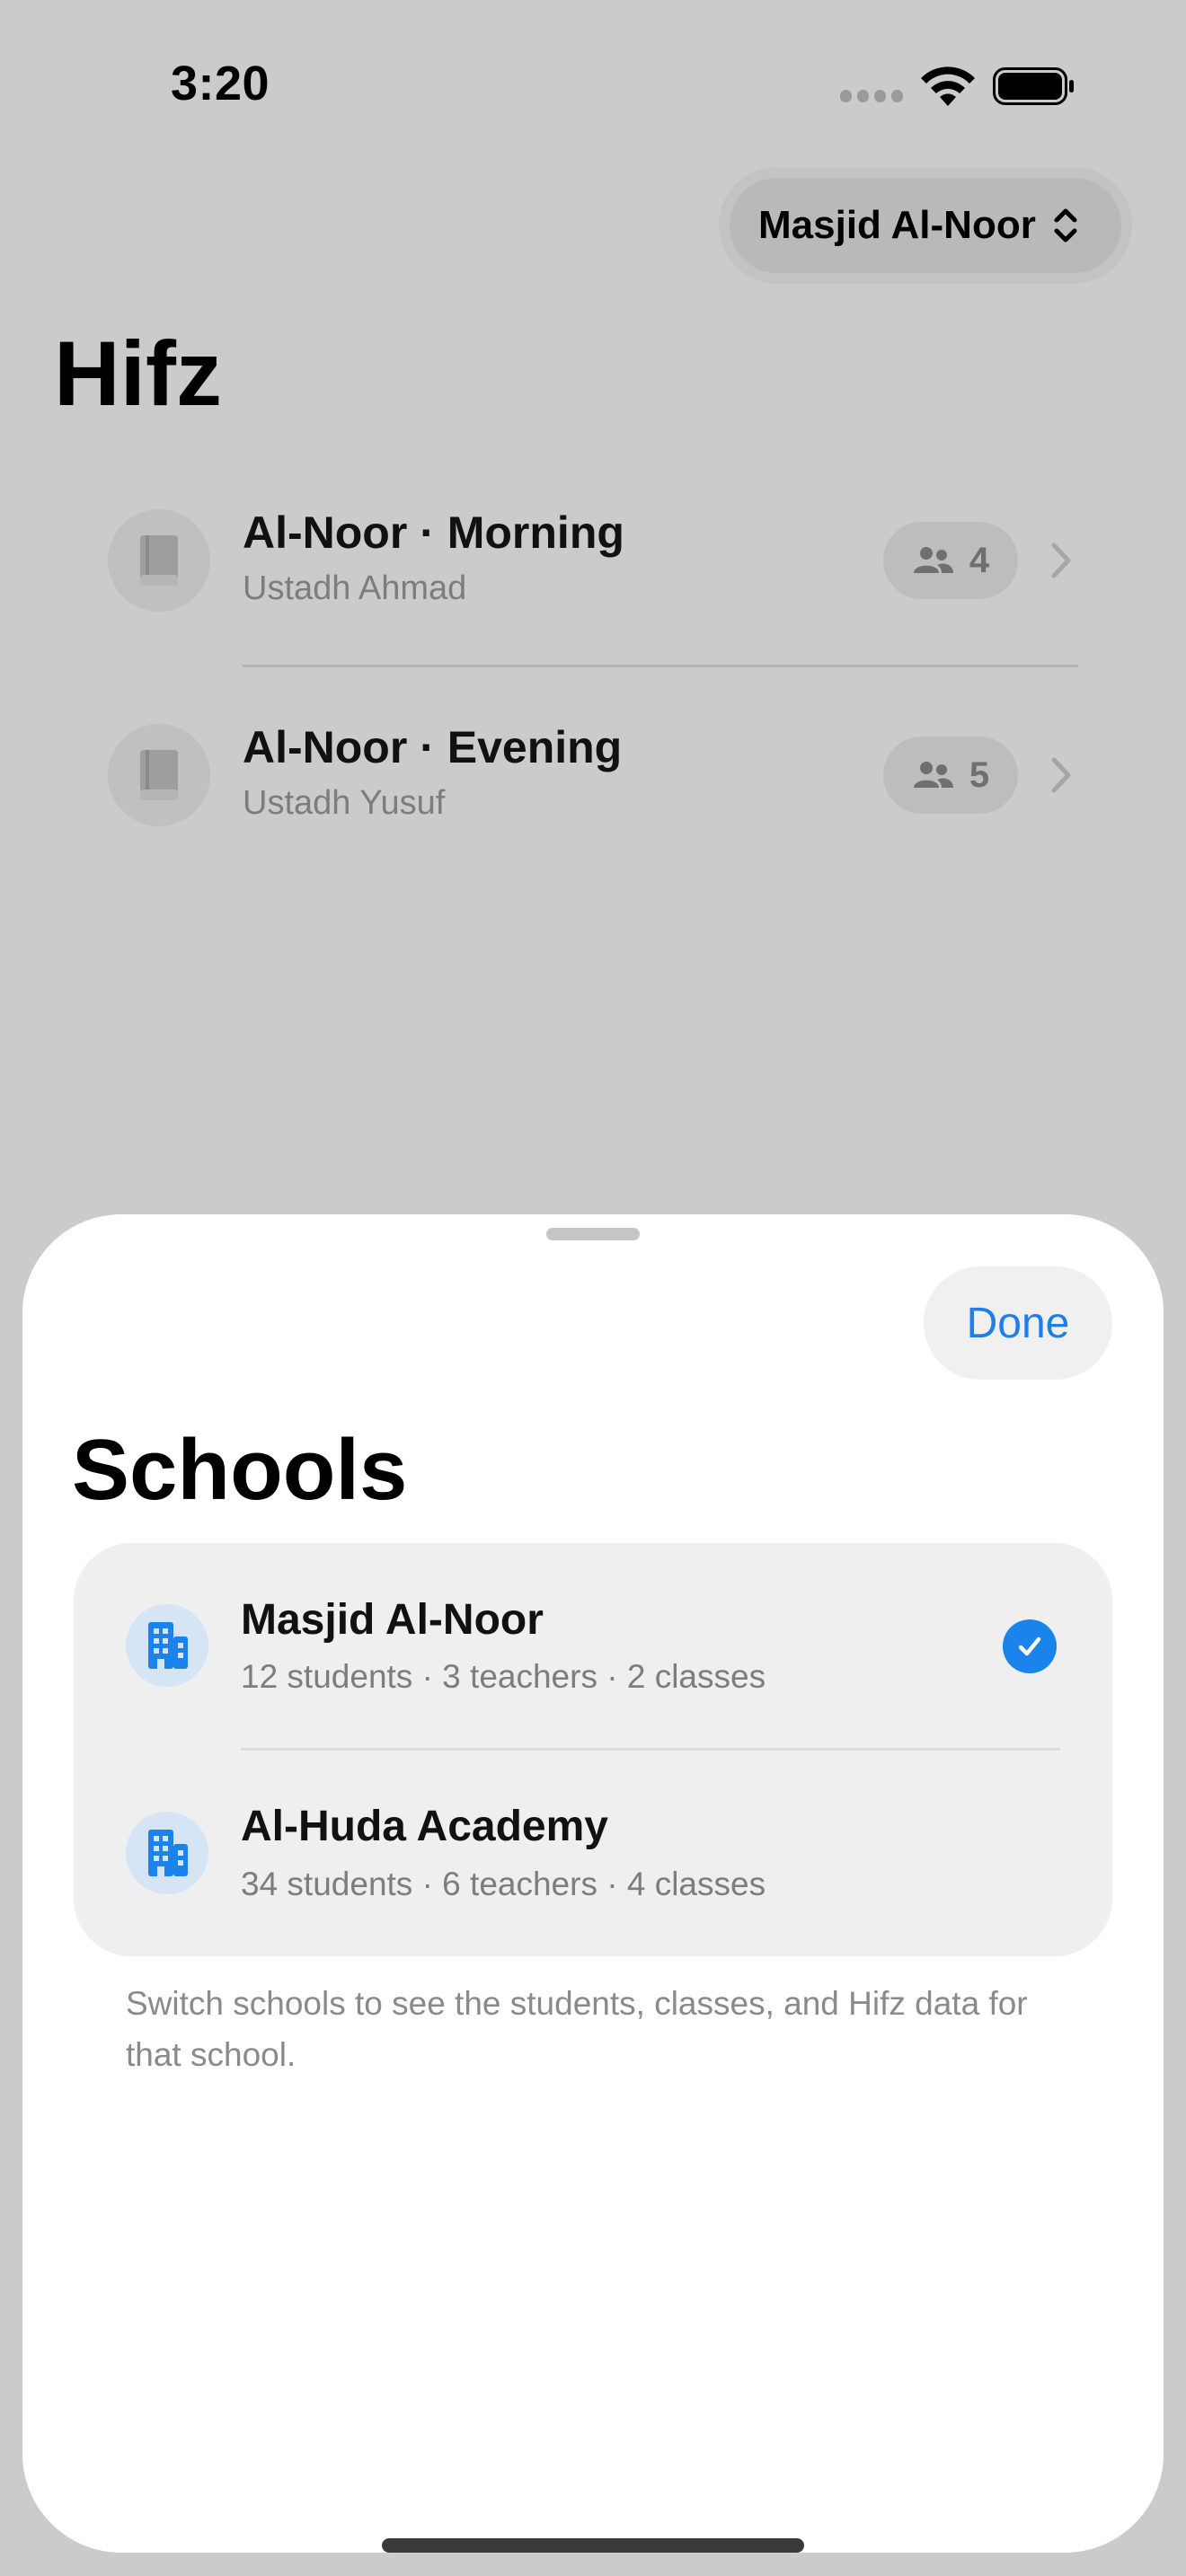 The image size is (1186, 2576). Describe the element at coordinates (503, 1676) in the screenshot. I see `school-meta: 12 students · 3 teachers · 2 classes` at that location.